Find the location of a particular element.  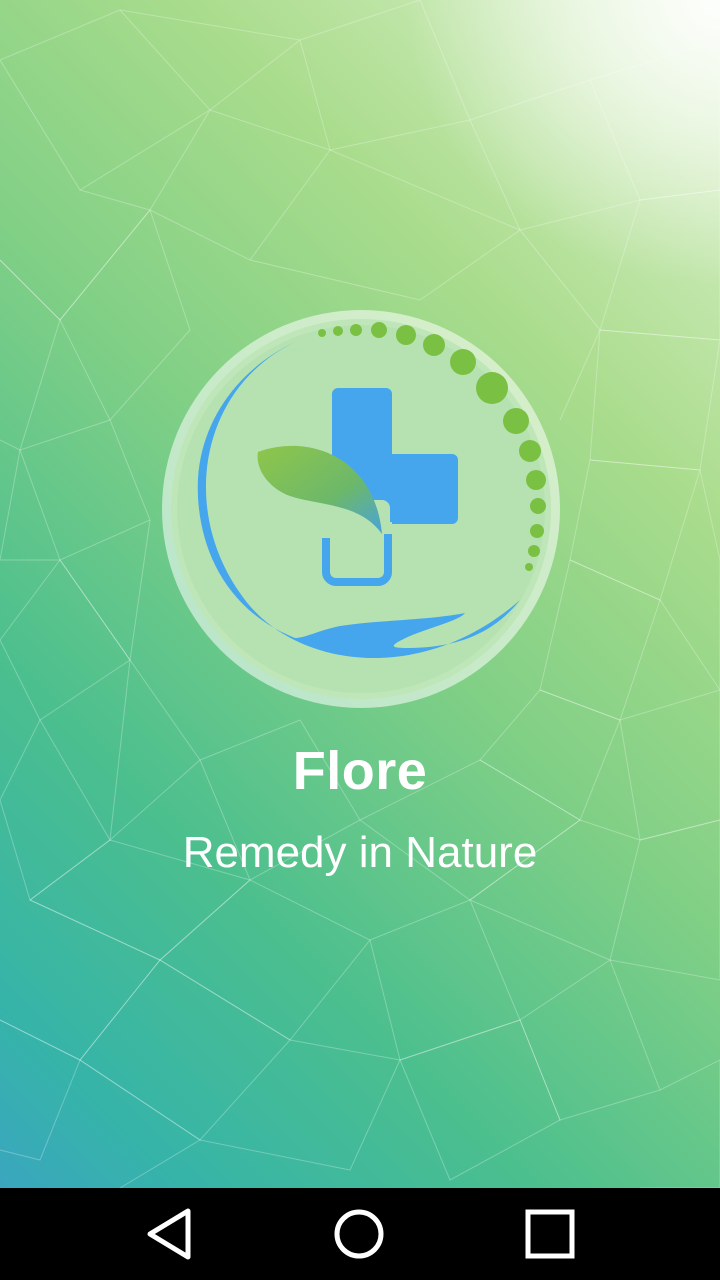

recents-button is located at coordinates (550, 1234).